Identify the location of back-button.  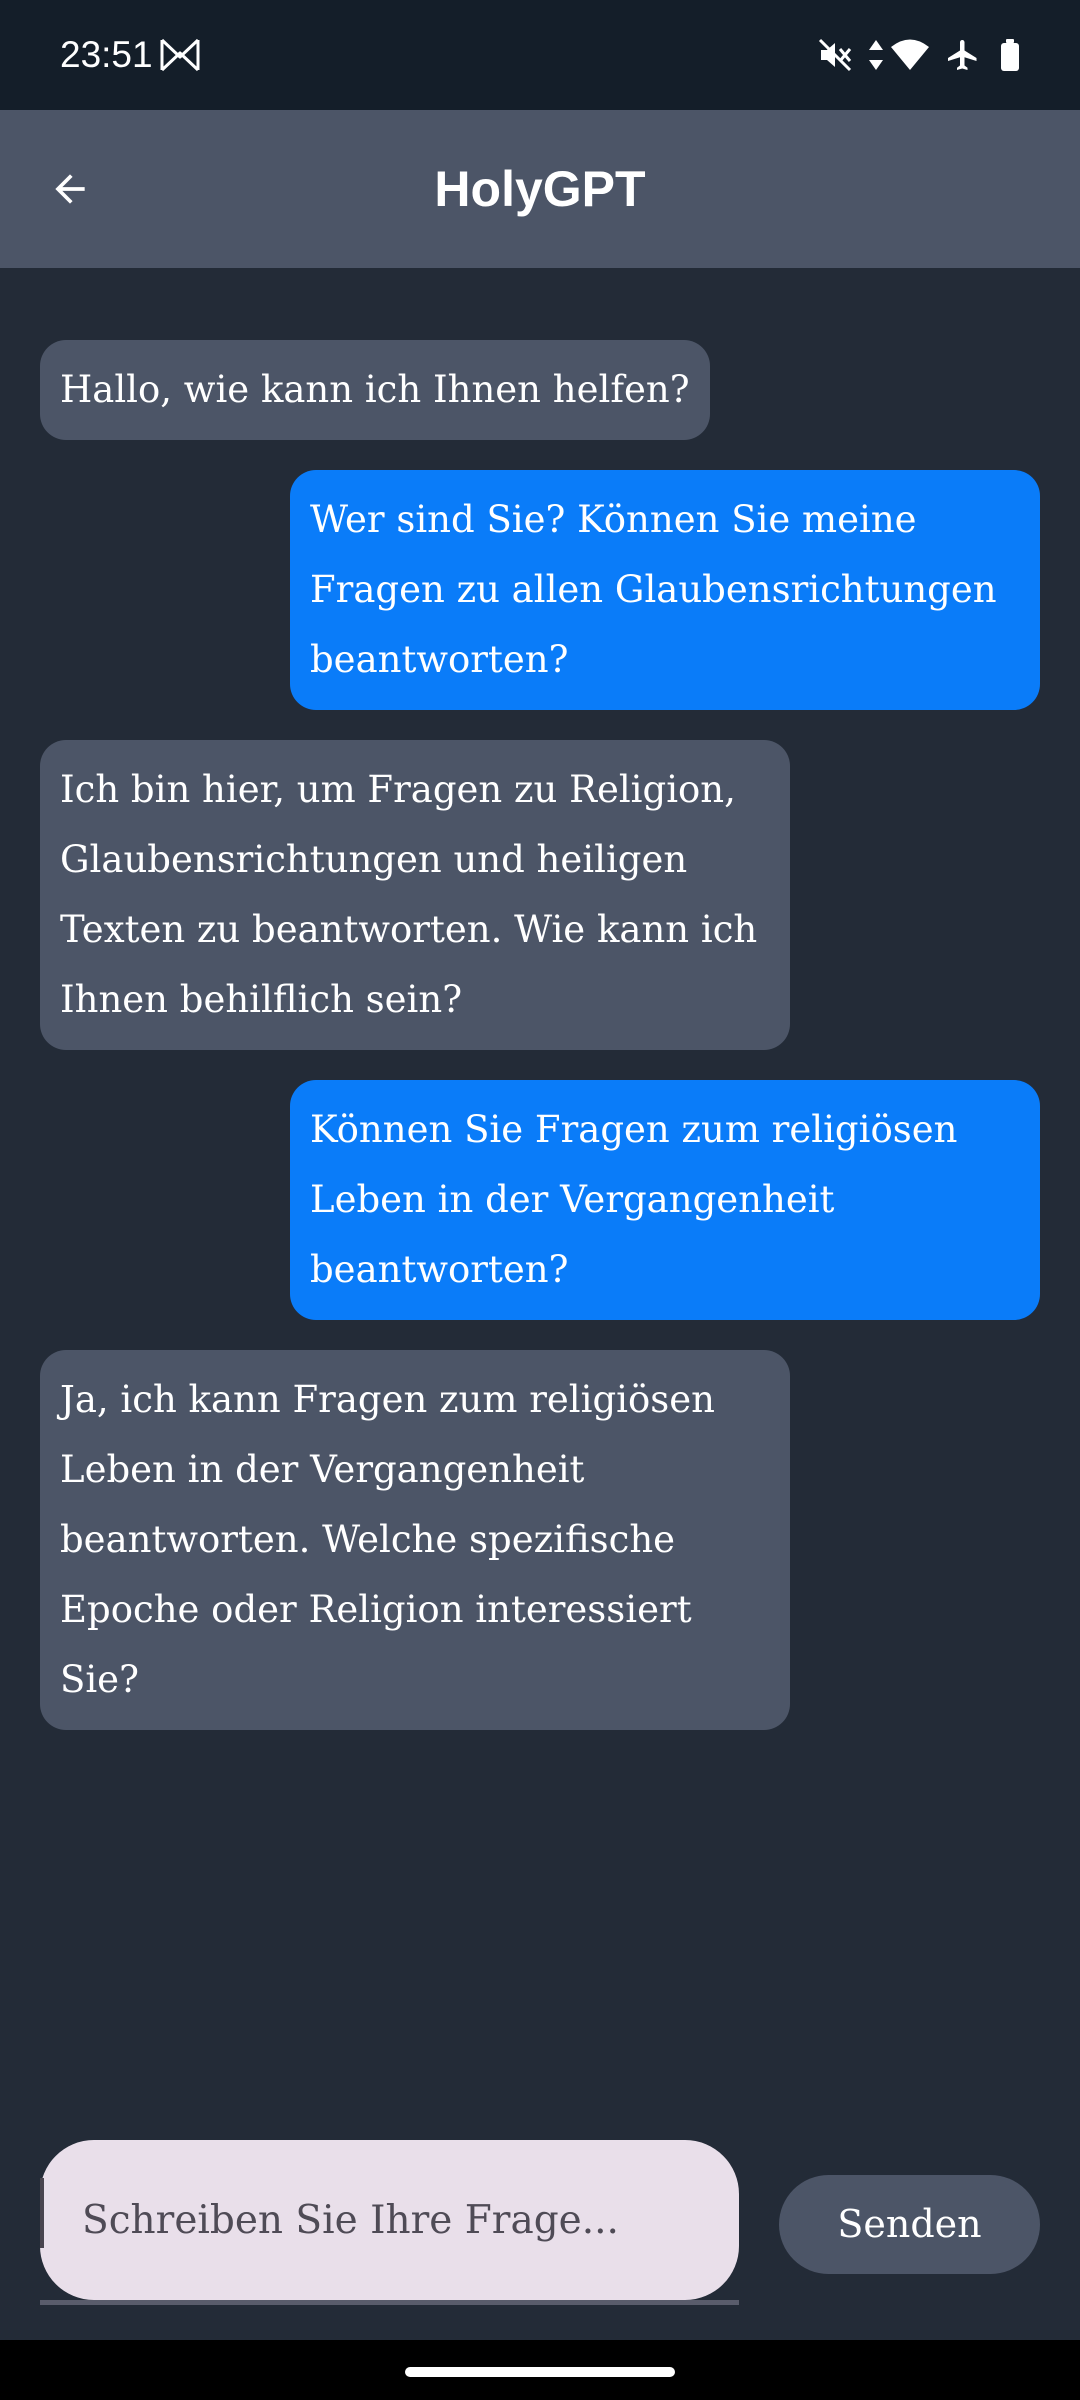
(70, 189).